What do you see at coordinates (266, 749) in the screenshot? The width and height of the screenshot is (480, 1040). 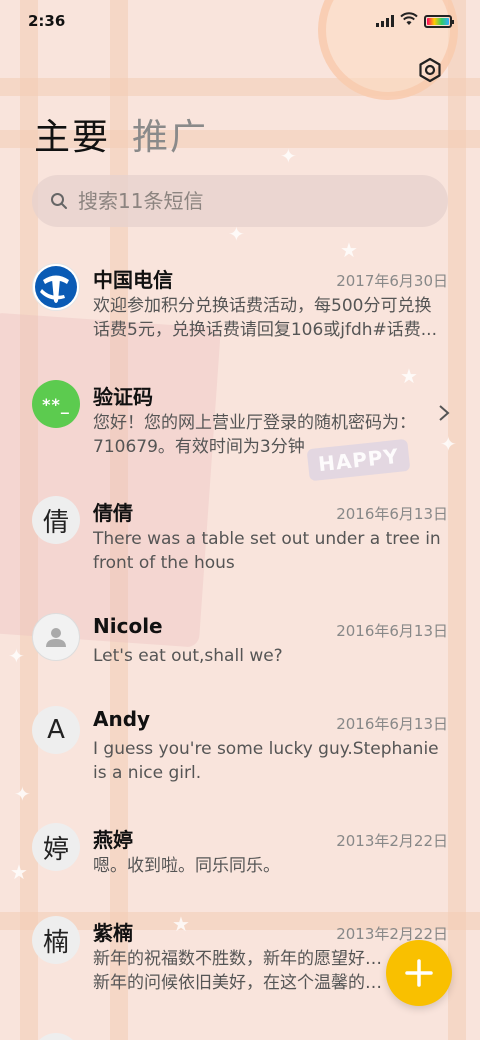 I see `message-preview-line: I guess you're some lucky guy.Stephanie` at bounding box center [266, 749].